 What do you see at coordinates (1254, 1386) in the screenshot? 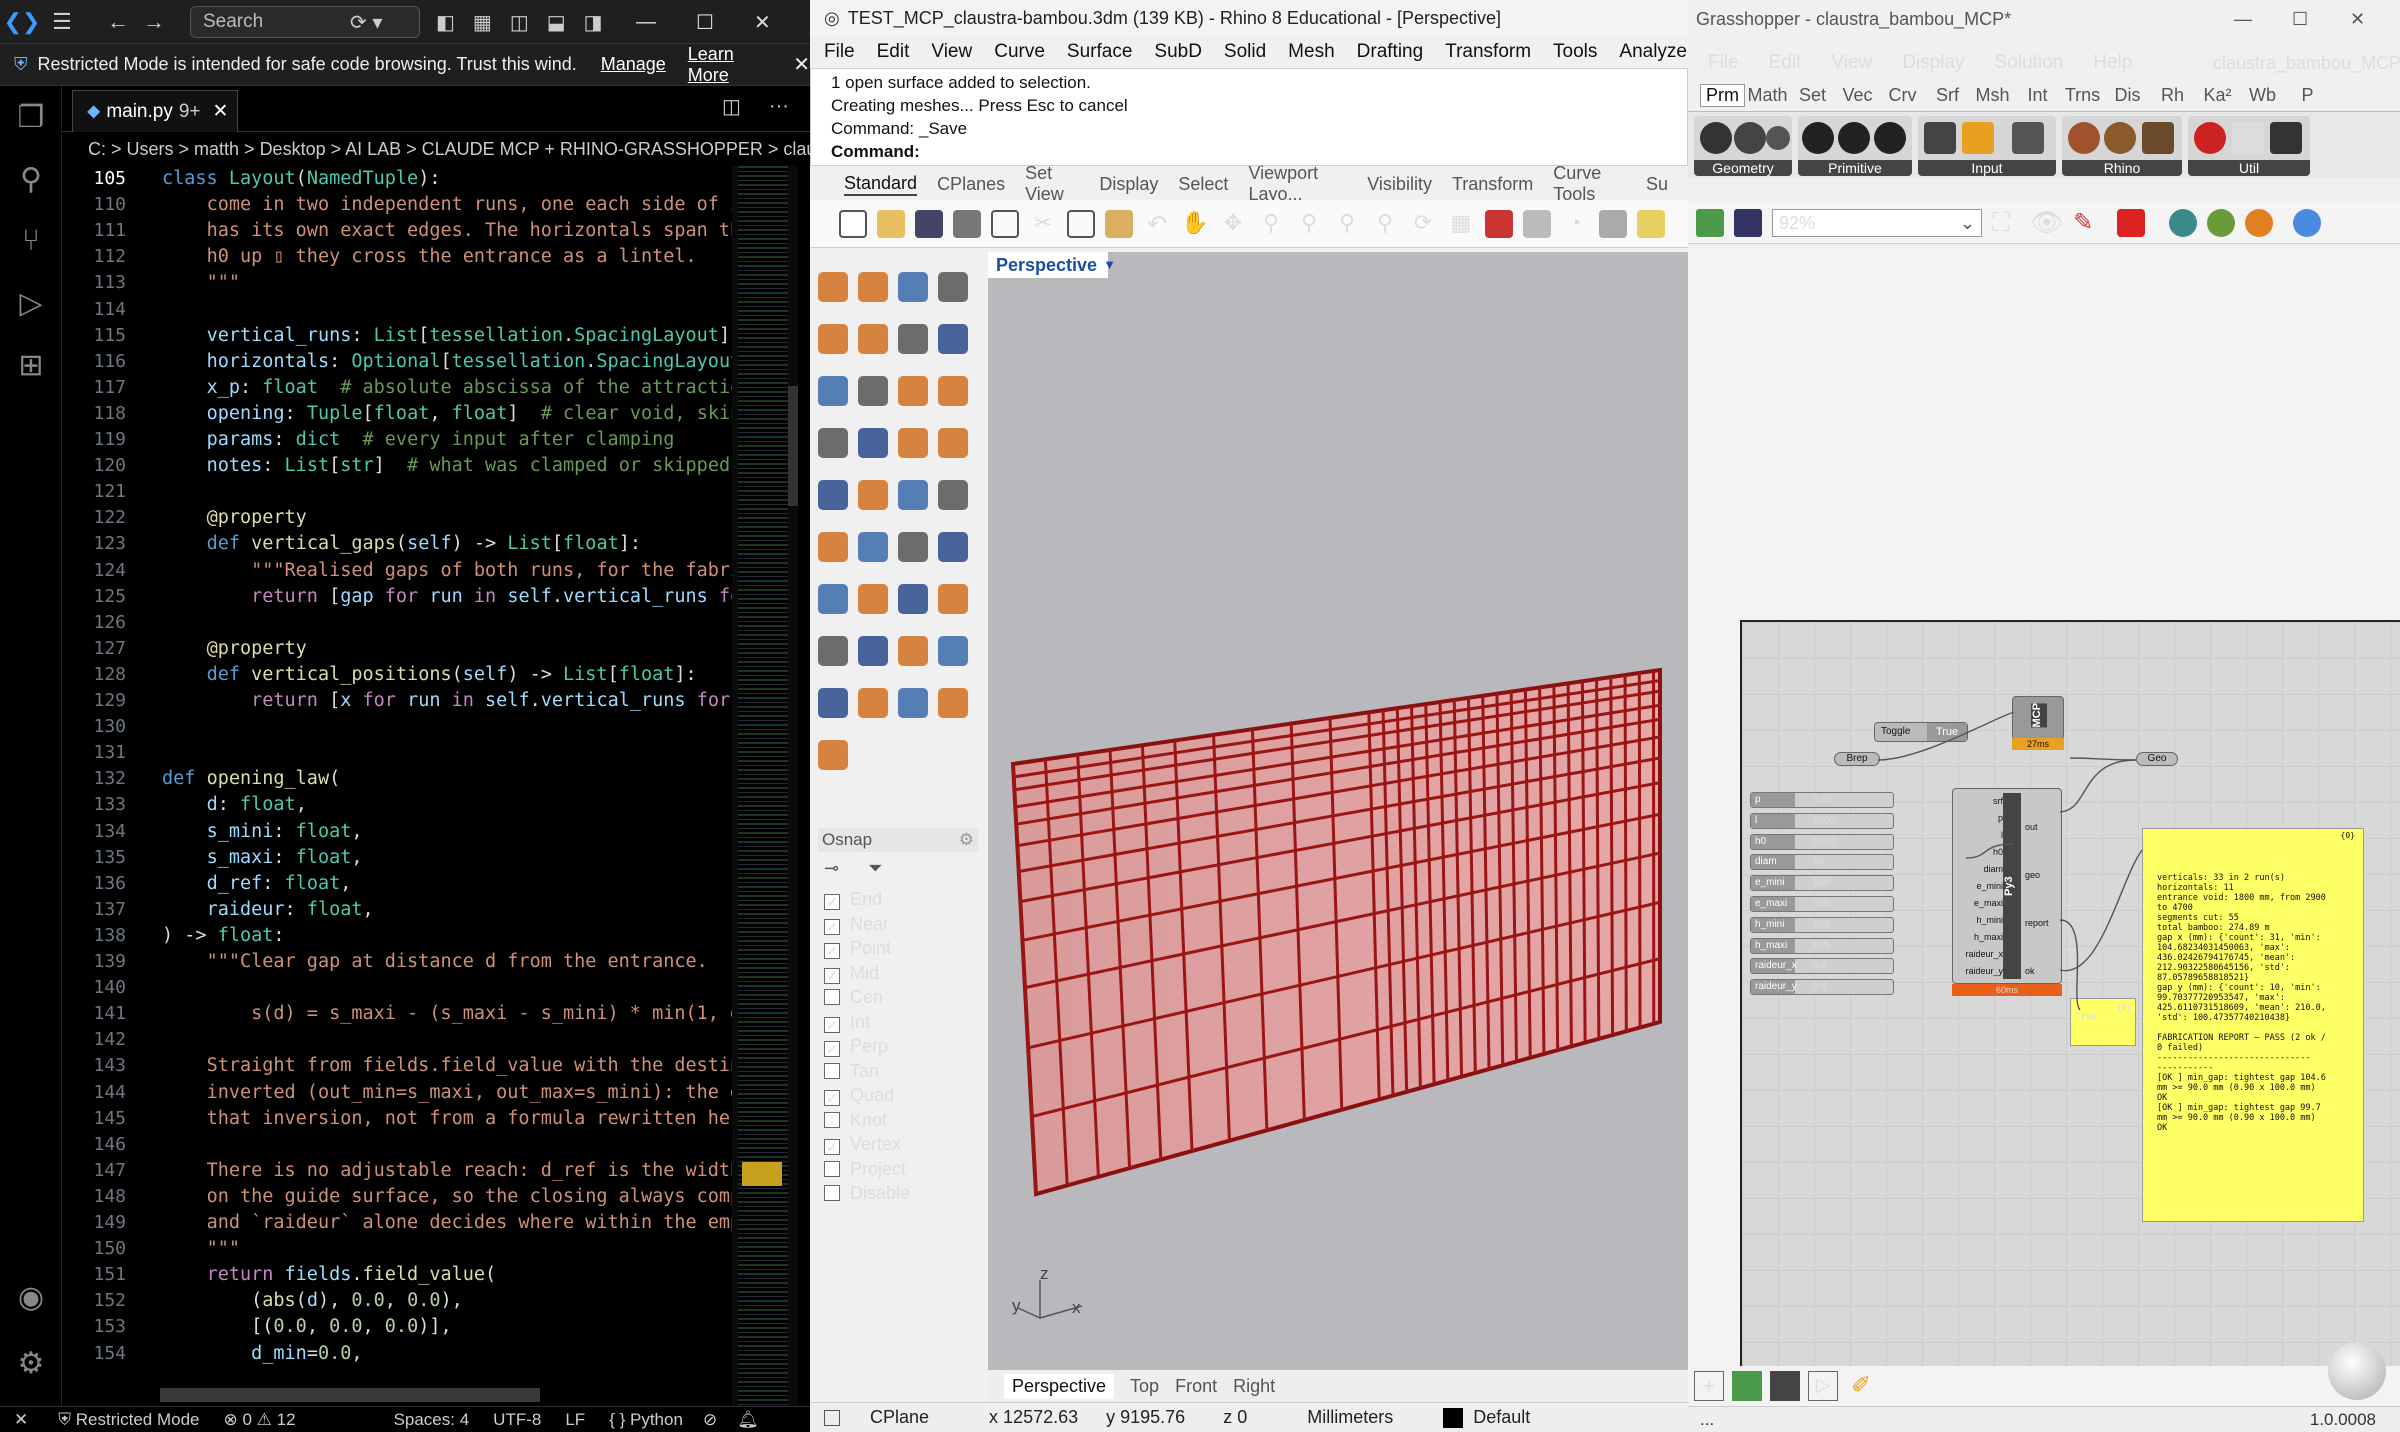
I see `viewport-tab-right: Right` at bounding box center [1254, 1386].